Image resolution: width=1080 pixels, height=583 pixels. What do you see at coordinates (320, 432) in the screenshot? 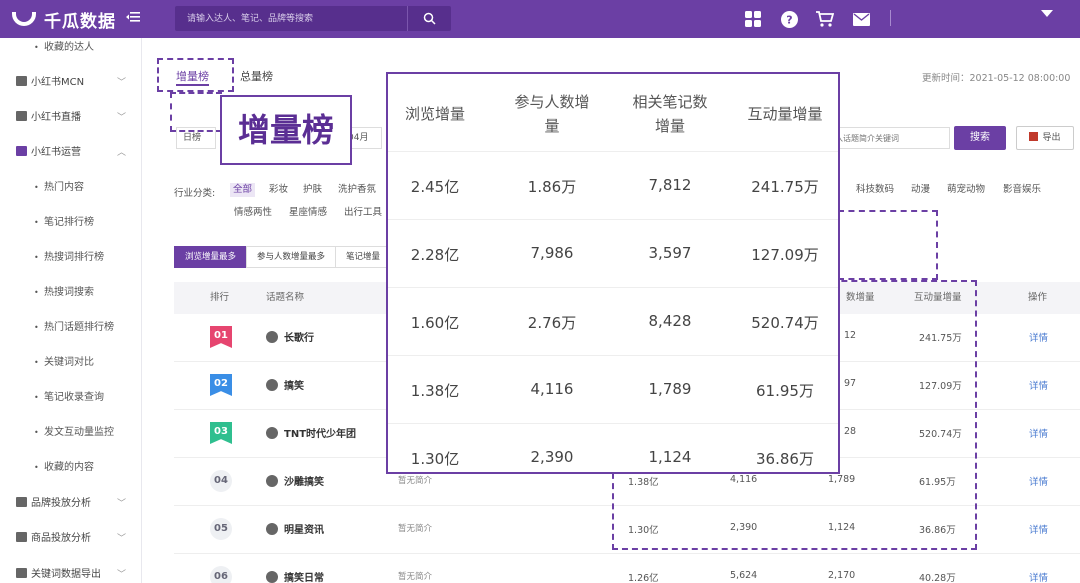
I see `topic-name: TNT时代少年团` at bounding box center [320, 432].